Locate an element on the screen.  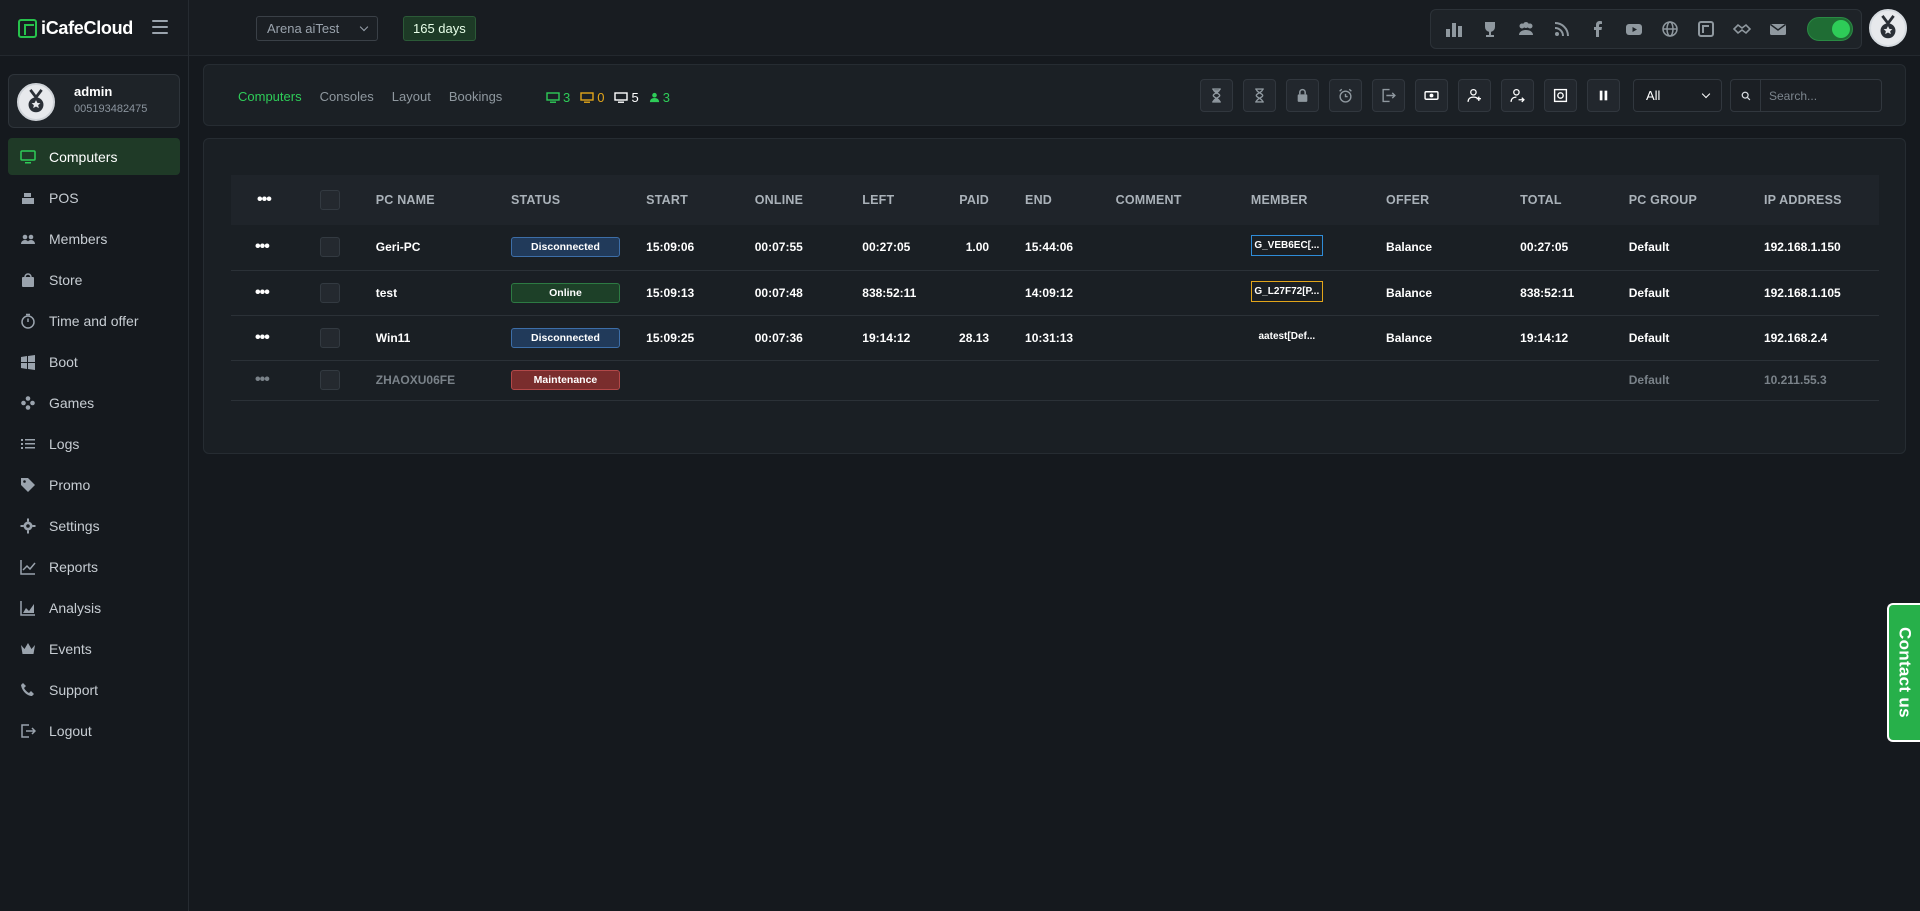
sidebar-item-computers: Computers is located at coordinates (94, 156).